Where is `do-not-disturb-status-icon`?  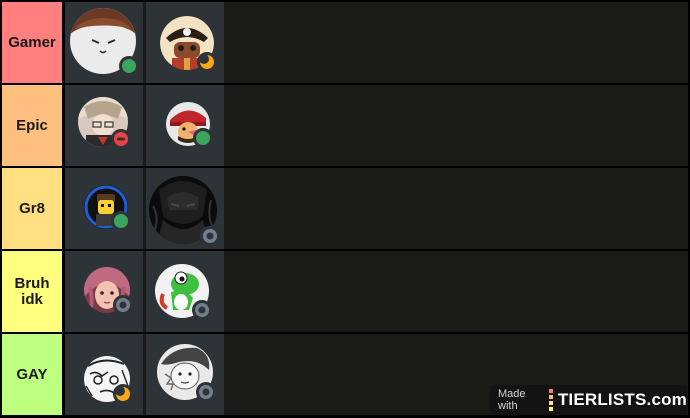 do-not-disturb-status-icon is located at coordinates (121, 139).